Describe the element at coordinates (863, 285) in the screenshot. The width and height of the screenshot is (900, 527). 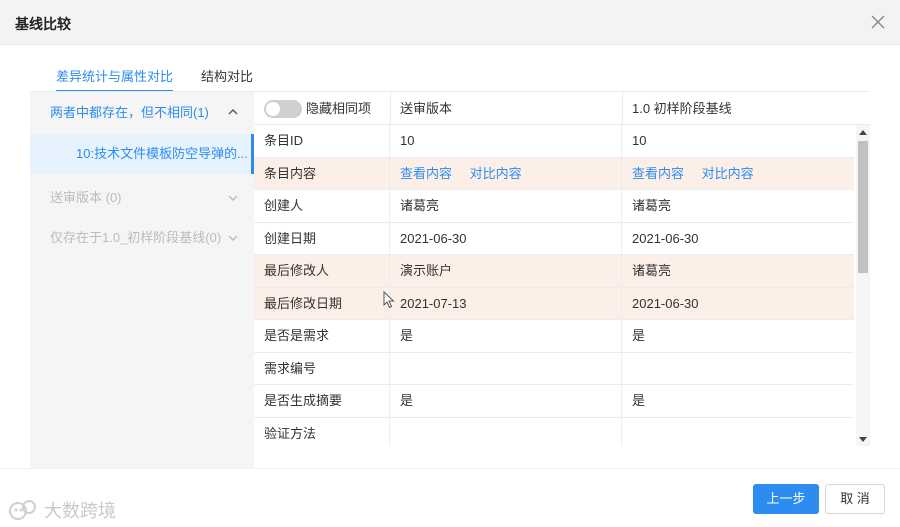
I see `table-scrollbar` at that location.